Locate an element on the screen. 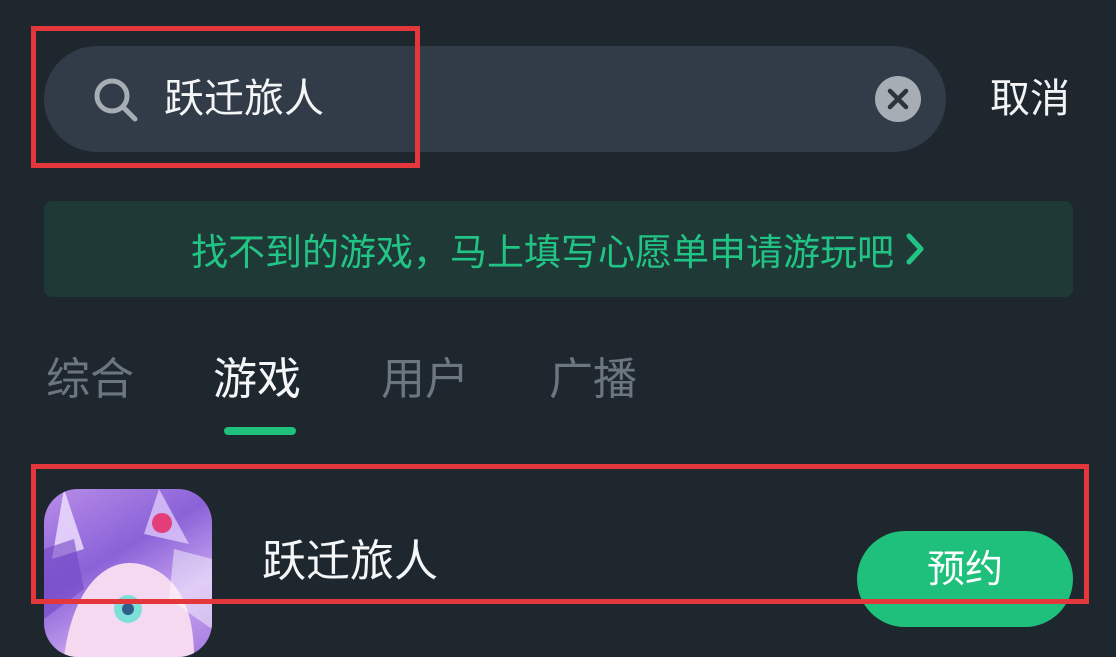  search-input: 跃迁旅人 is located at coordinates (244, 99).